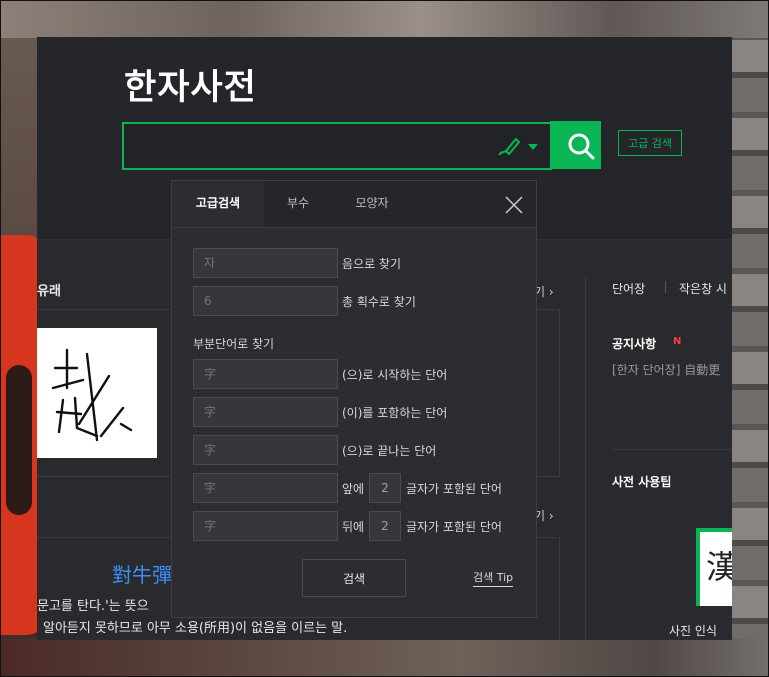  What do you see at coordinates (218, 204) in the screenshot?
I see `tab-advanced-search: 고급검색` at bounding box center [218, 204].